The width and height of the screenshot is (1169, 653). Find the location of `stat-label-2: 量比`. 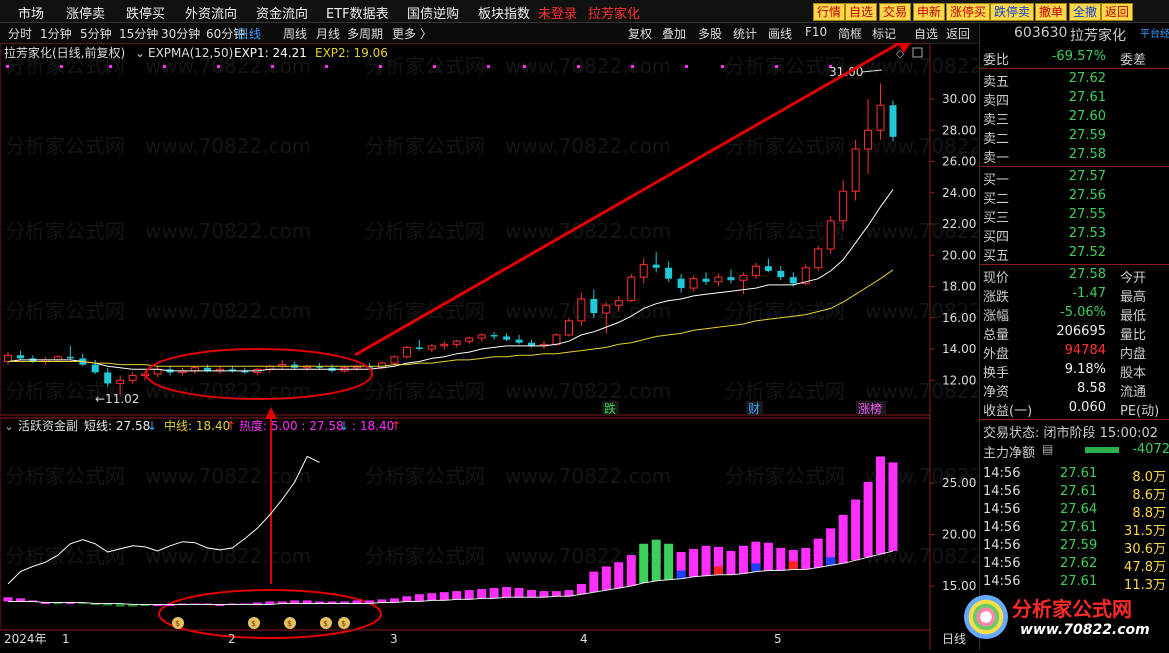

stat-label-2: 量比 is located at coordinates (1133, 335).